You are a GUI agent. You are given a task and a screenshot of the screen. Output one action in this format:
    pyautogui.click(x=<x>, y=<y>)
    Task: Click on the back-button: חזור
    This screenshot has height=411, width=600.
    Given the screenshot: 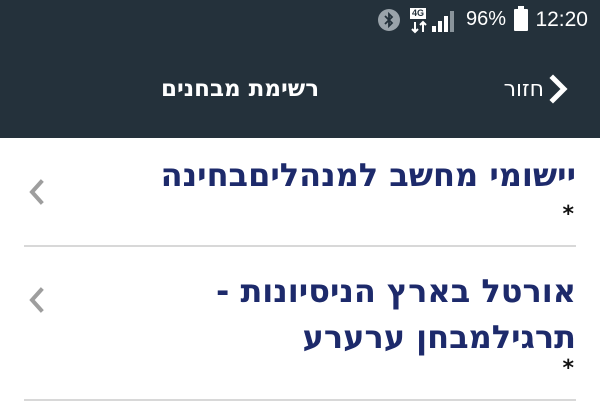 What is the action you would take?
    pyautogui.click(x=520, y=89)
    